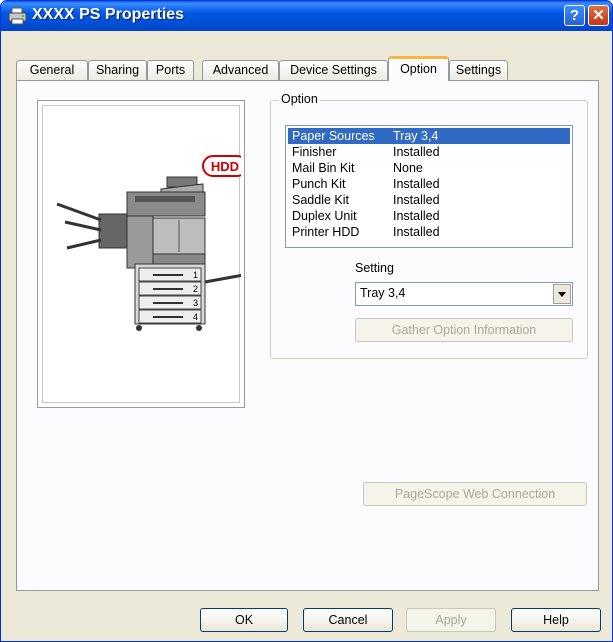  I want to click on apply-button: Apply, so click(451, 620).